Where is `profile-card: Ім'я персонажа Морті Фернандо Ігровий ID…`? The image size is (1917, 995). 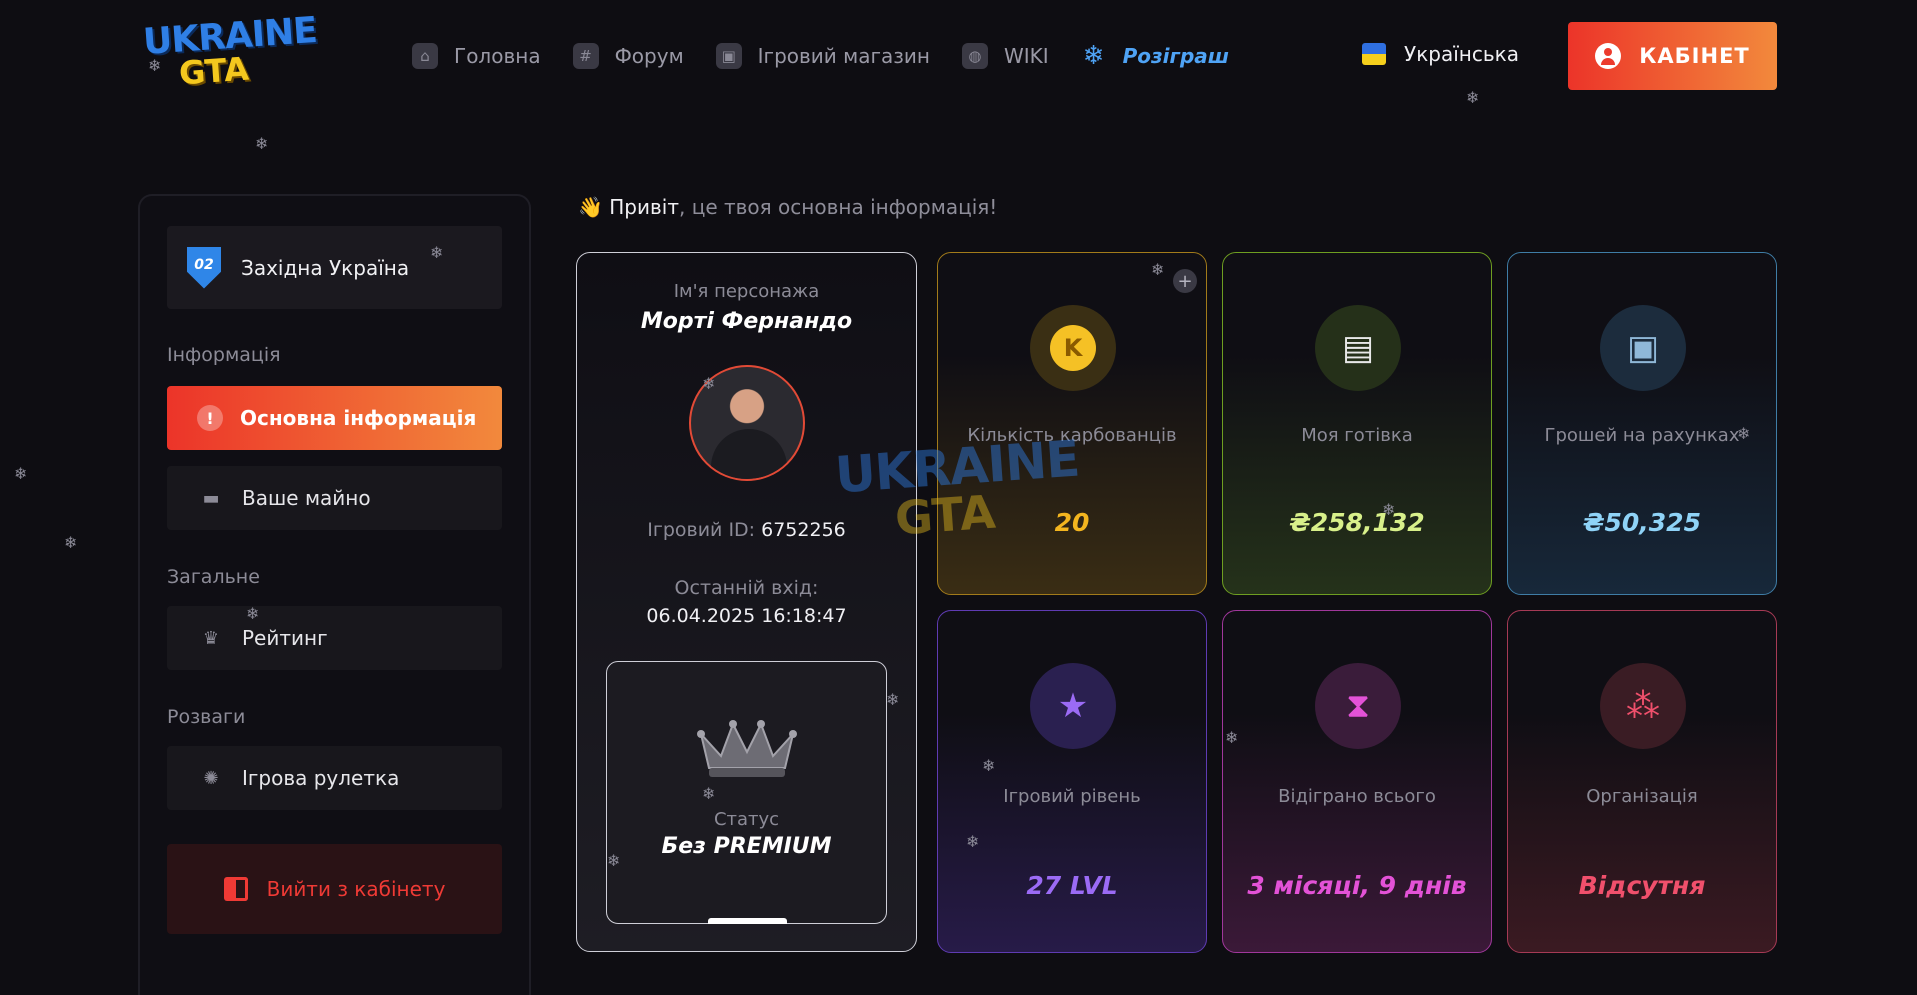
profile-card: Ім'я персонажа Морті Фернандо Ігровий ID… is located at coordinates (746, 602).